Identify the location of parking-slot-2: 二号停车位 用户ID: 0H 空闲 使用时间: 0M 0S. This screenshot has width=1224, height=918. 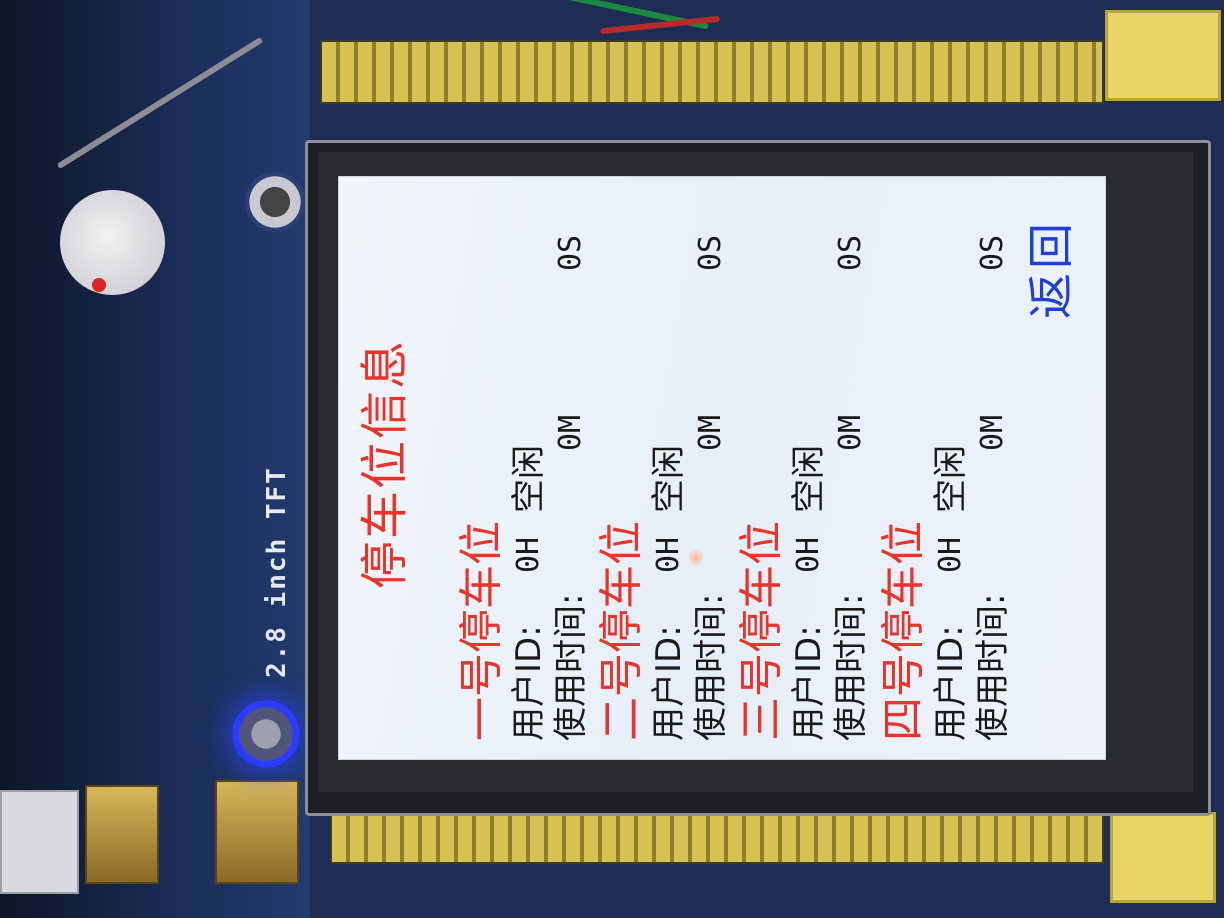
(666, 461).